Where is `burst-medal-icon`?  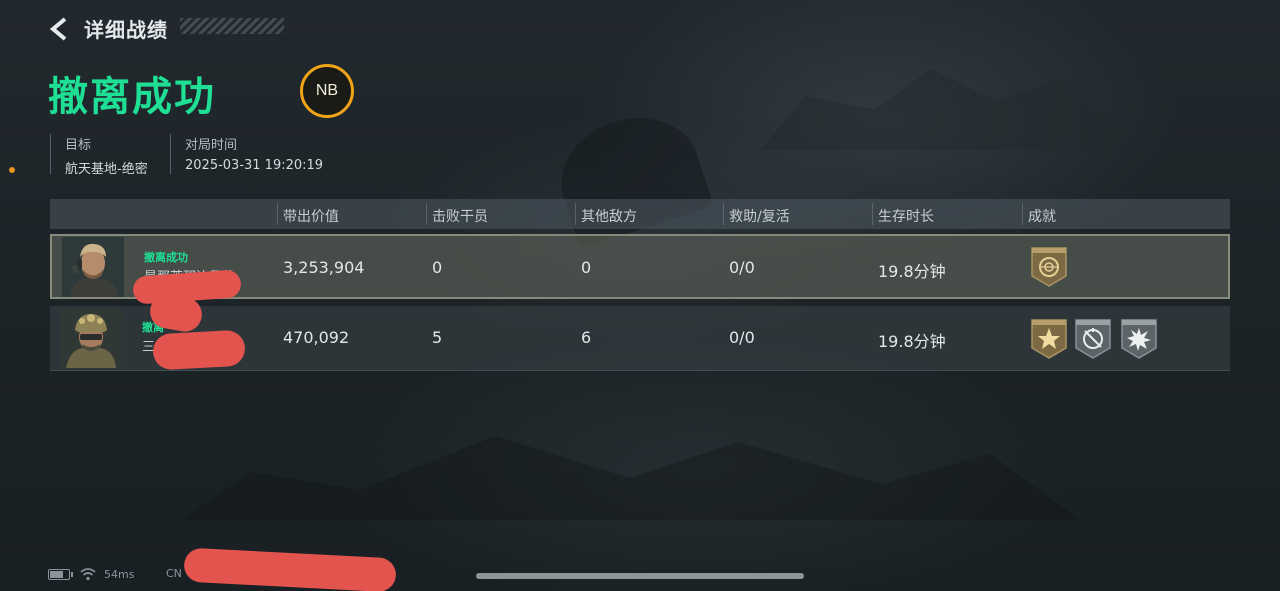
burst-medal-icon is located at coordinates (1139, 339).